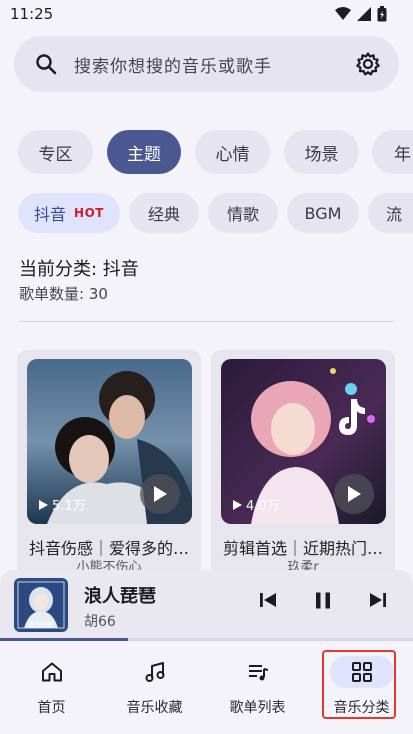  I want to click on search-bar: 搜索你想搜的音乐或歌手, so click(206, 64).